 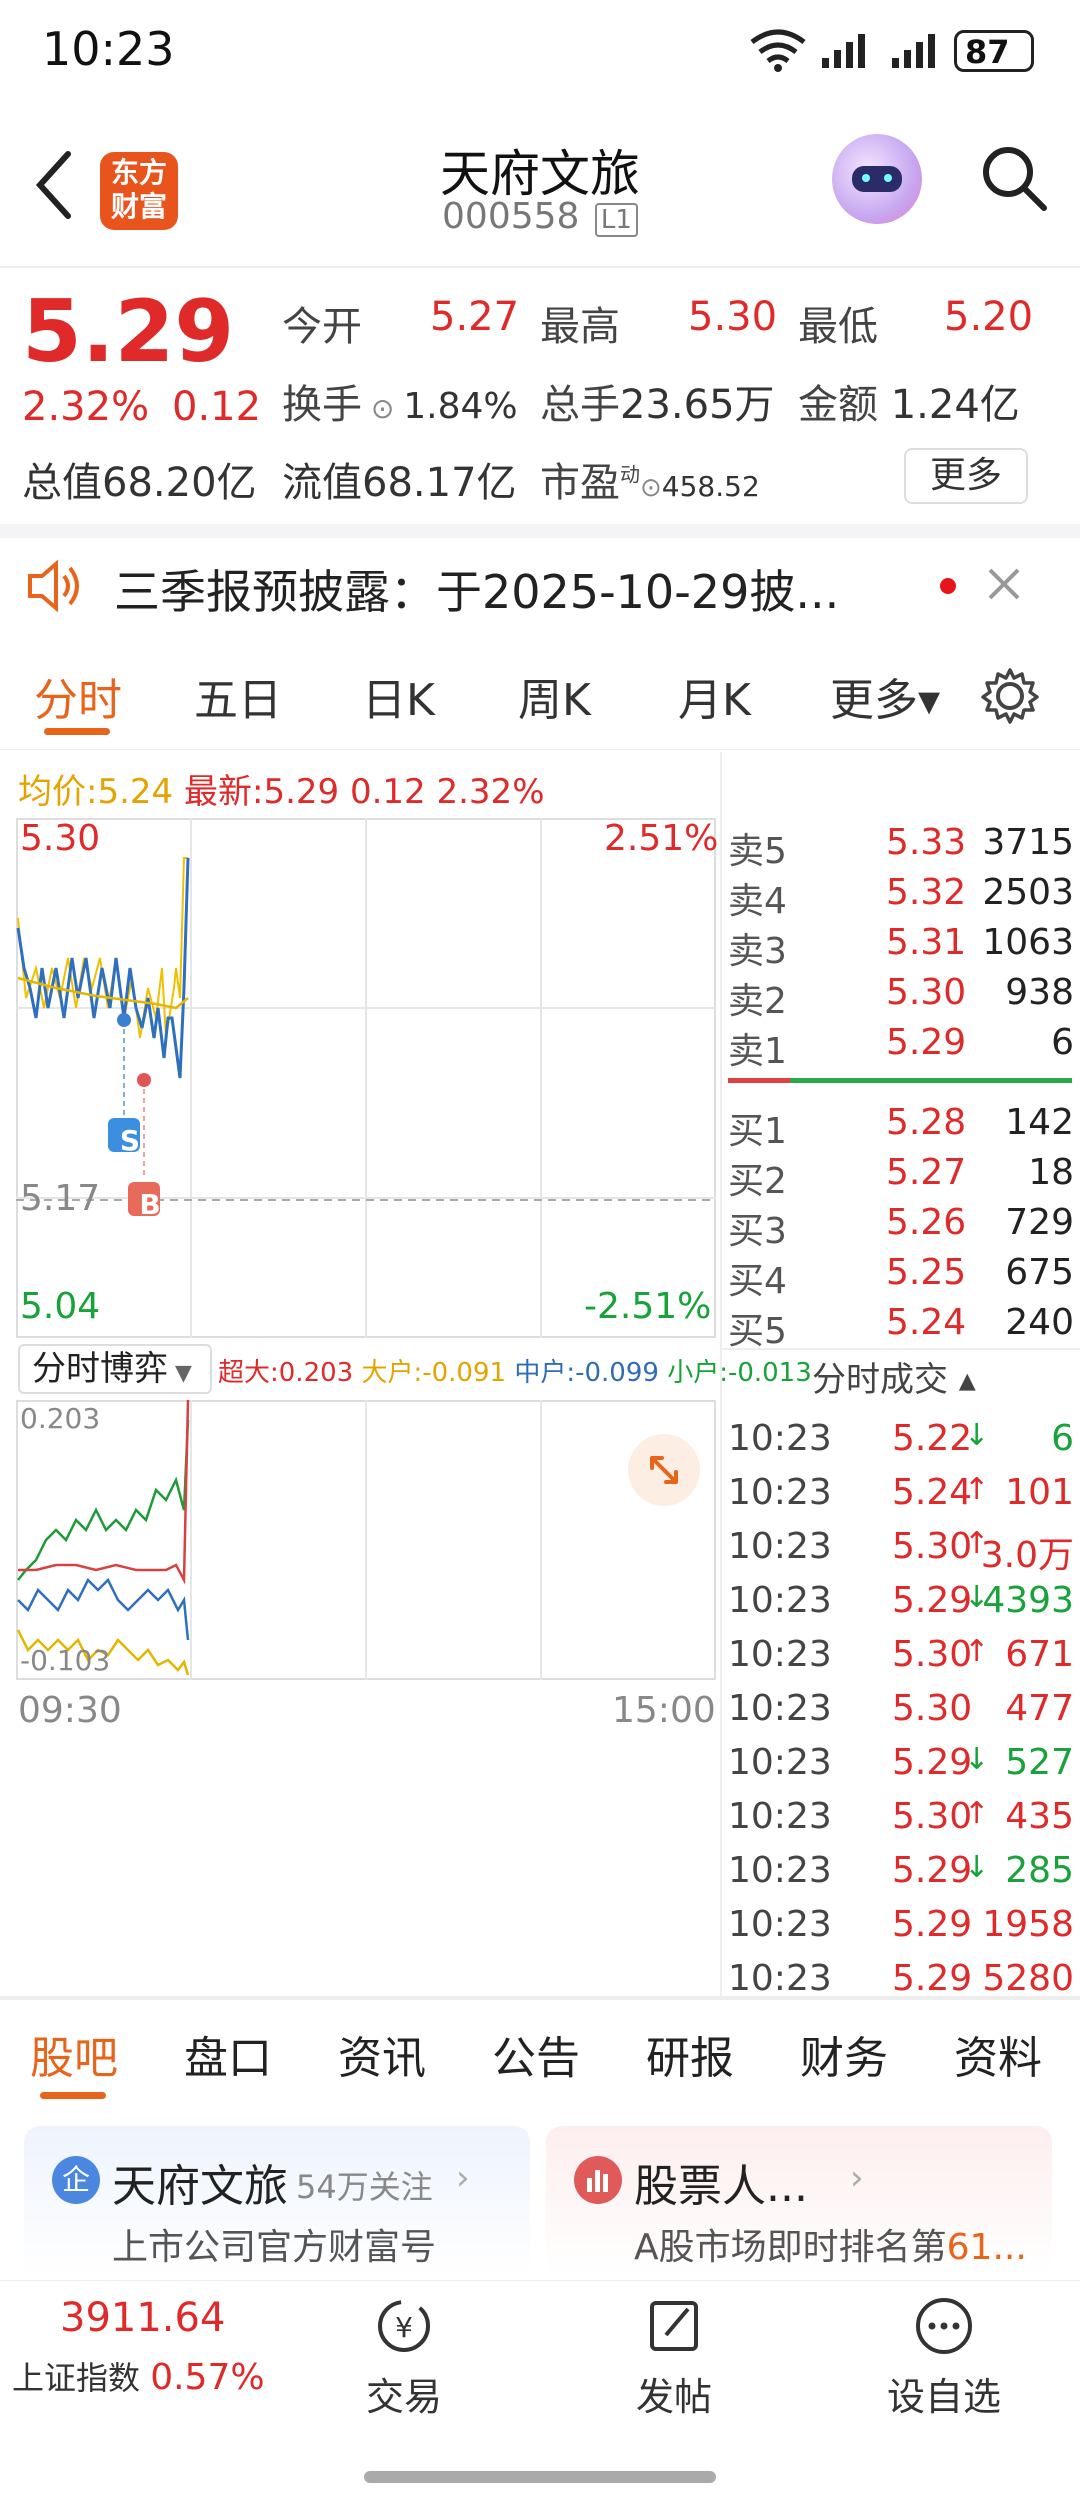 What do you see at coordinates (403, 2397) in the screenshot?
I see `trade-label: 交易` at bounding box center [403, 2397].